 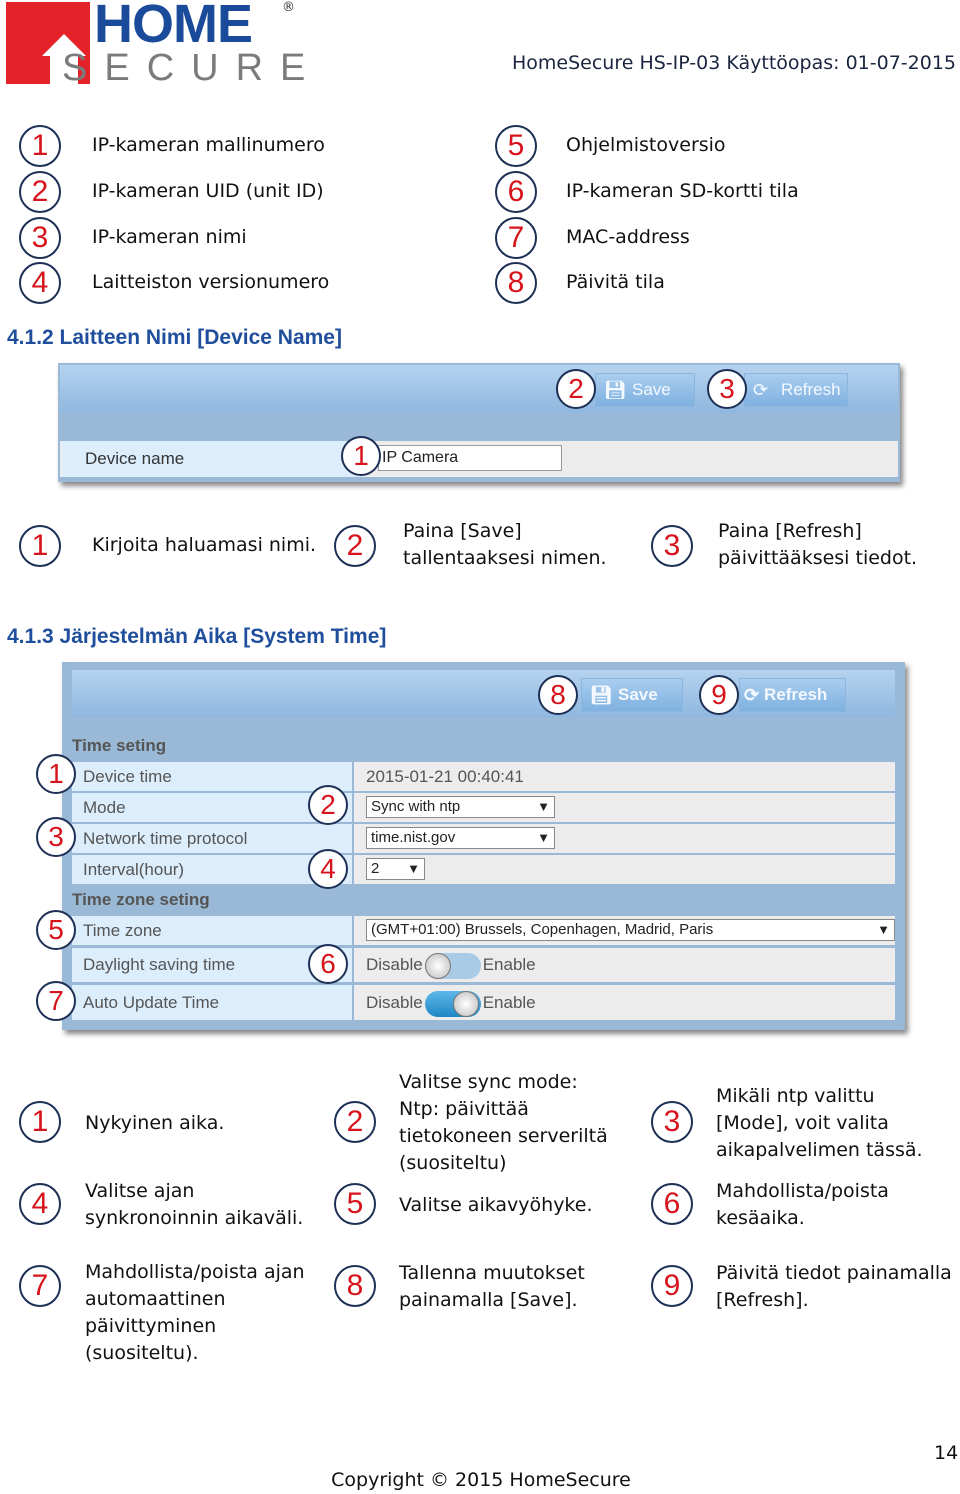 What do you see at coordinates (194, 1204) in the screenshot?
I see `callout-text: Valitse ajan synkronoinnin aikaväli.` at bounding box center [194, 1204].